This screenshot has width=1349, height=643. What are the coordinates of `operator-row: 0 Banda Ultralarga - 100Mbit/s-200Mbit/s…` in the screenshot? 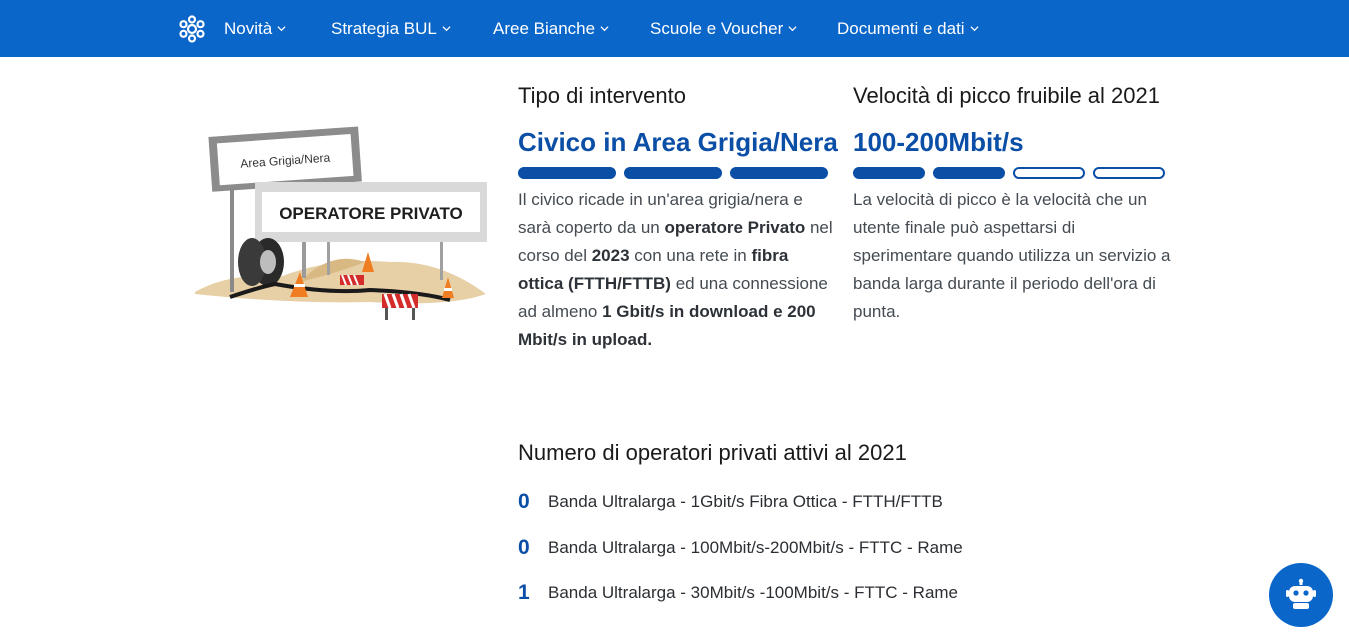 It's located at (740, 548).